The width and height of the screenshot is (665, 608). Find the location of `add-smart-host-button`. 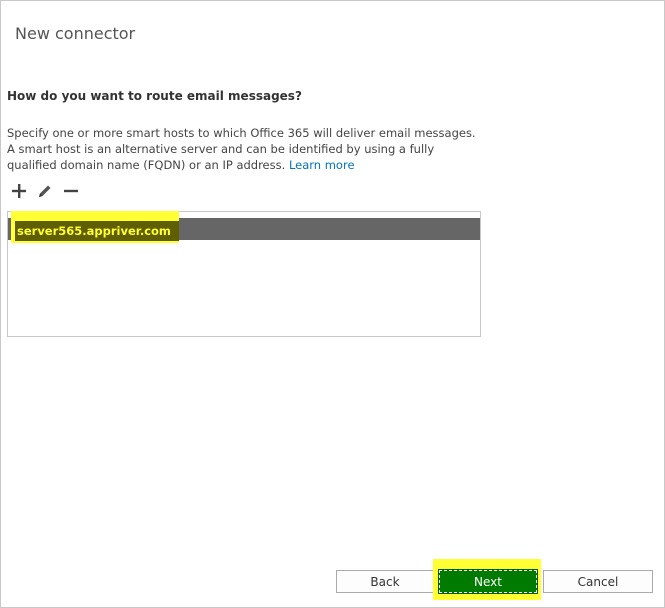

add-smart-host-button is located at coordinates (19, 191).